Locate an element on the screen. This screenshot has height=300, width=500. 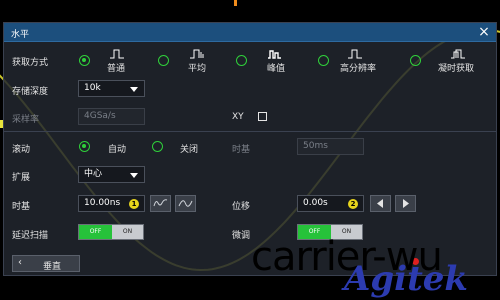
radio-high-resolution is located at coordinates (323, 60).